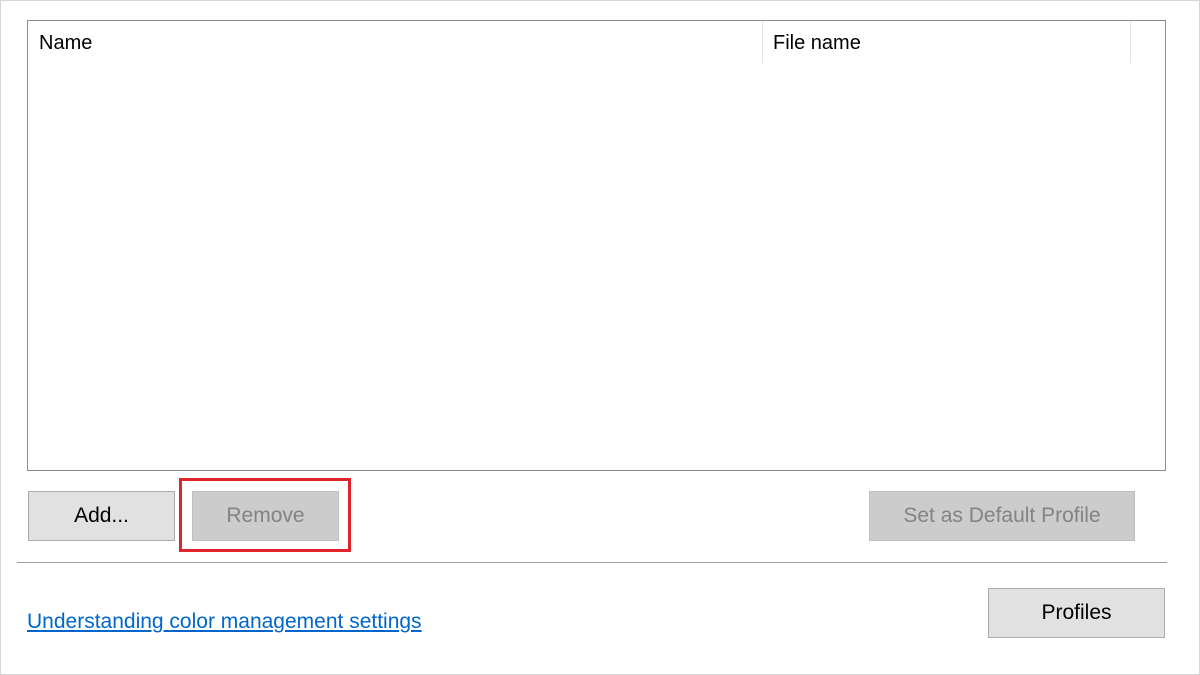  What do you see at coordinates (592, 562) in the screenshot?
I see `section-divider` at bounding box center [592, 562].